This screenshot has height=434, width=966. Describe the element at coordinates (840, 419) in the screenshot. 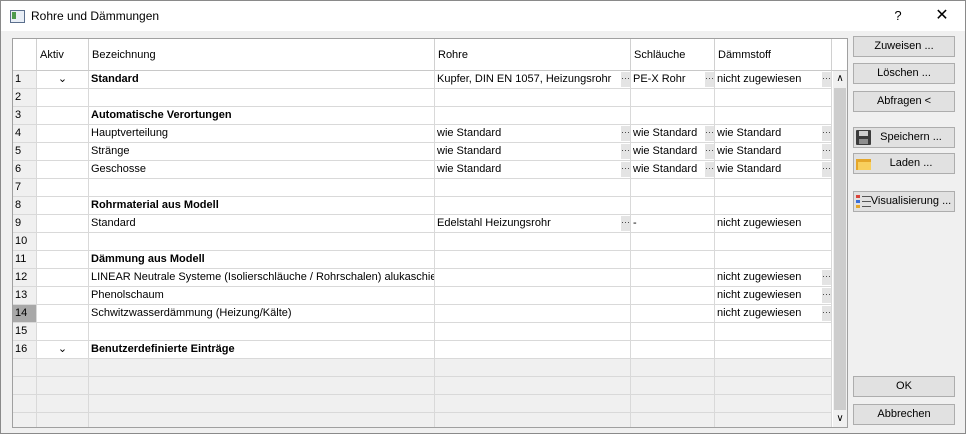

I see `scroll-down-icon: ∨` at that location.